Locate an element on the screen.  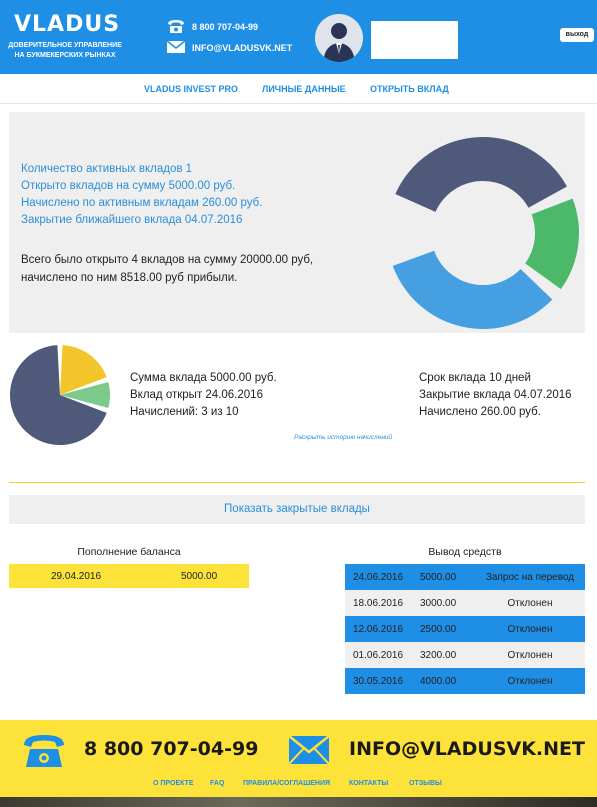
table-row: 18.06.2016 3000.00 Отклонен is located at coordinates (465, 603).